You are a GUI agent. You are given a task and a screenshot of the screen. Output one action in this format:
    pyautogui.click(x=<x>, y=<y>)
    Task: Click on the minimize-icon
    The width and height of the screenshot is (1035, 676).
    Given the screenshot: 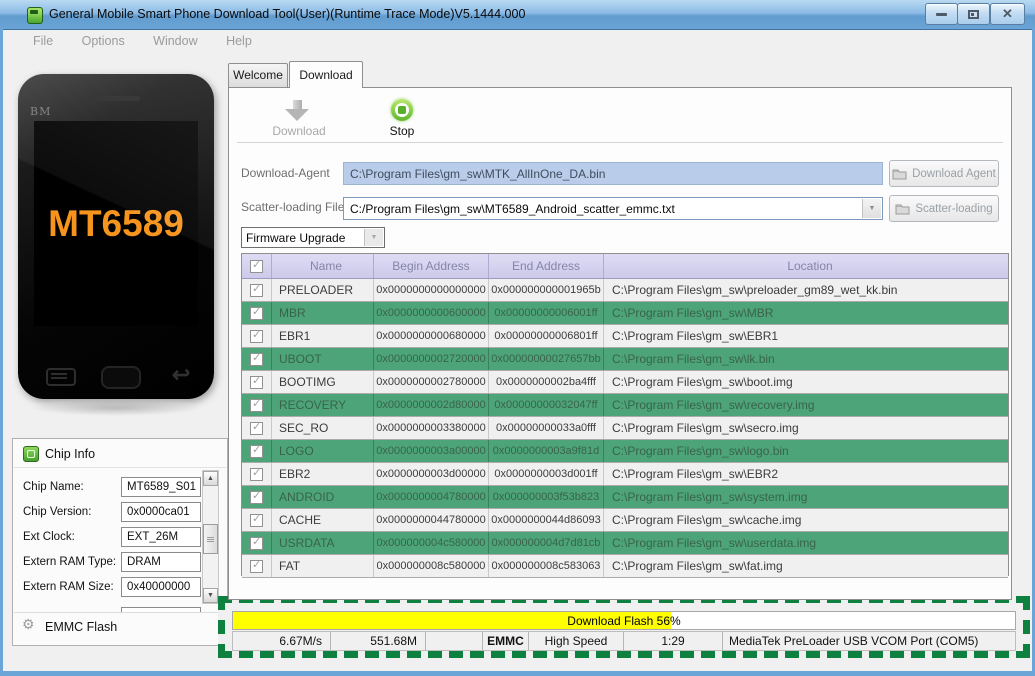 What is the action you would take?
    pyautogui.click(x=941, y=14)
    